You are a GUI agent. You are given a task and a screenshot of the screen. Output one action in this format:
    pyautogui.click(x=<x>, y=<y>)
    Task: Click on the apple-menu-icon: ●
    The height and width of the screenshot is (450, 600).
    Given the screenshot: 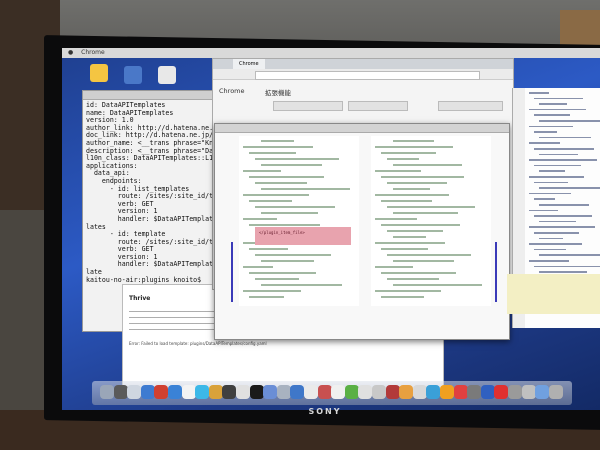 What is the action you would take?
    pyautogui.click(x=70, y=52)
    